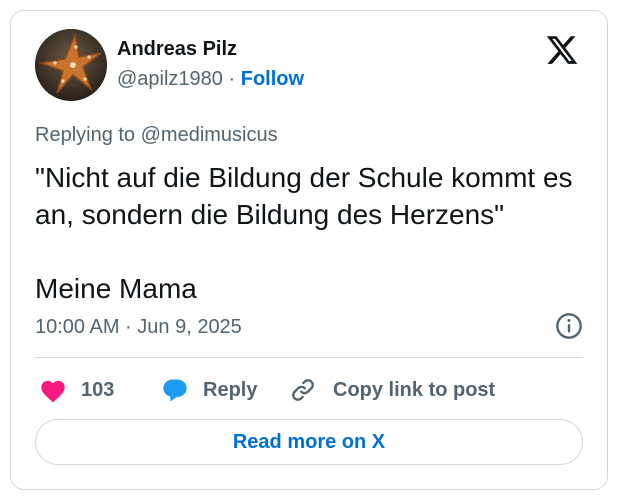  I want to click on like-button: 103, so click(76, 390).